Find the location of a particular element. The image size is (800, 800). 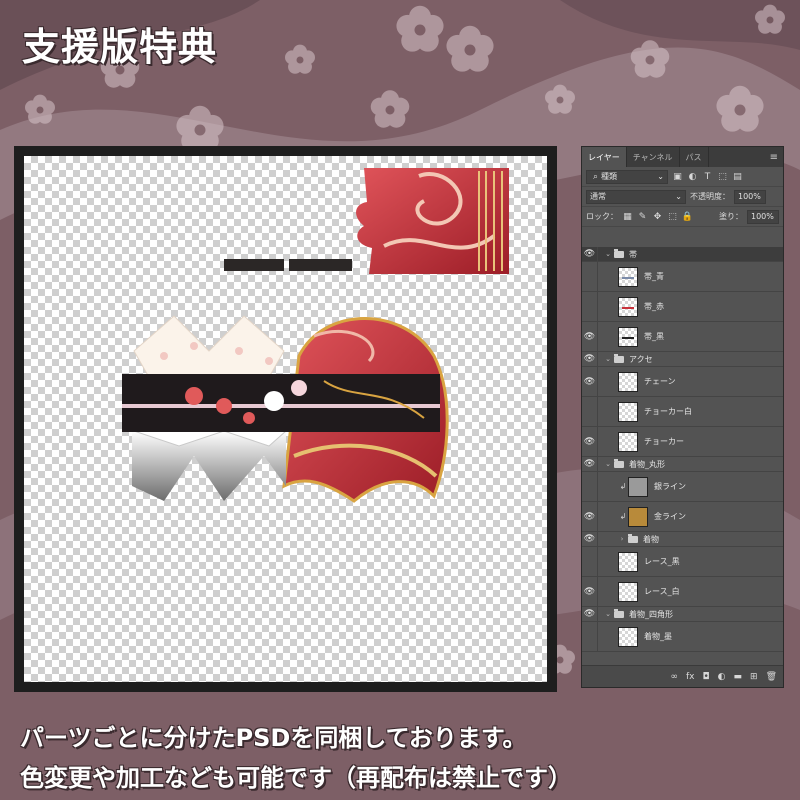

layer-group-row: 👁 › 着物 is located at coordinates (682, 539).